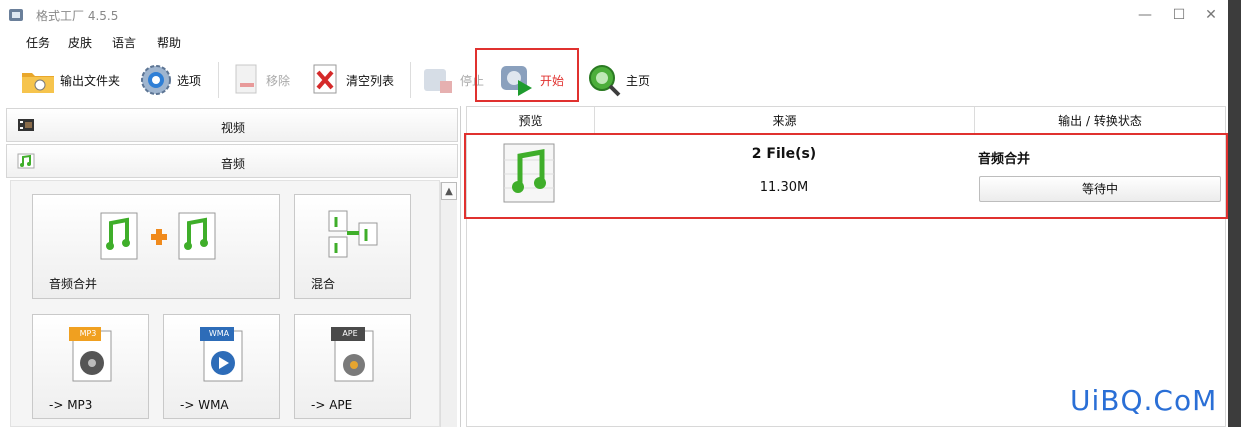 The image size is (1241, 427). Describe the element at coordinates (232, 164) in the screenshot. I see `category-audio-label: 音频` at that location.